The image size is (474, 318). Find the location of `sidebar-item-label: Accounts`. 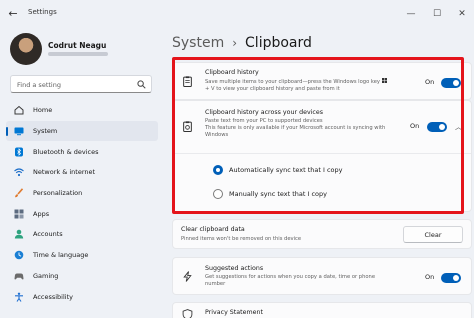

sidebar-item-label: Accounts is located at coordinates (48, 234).